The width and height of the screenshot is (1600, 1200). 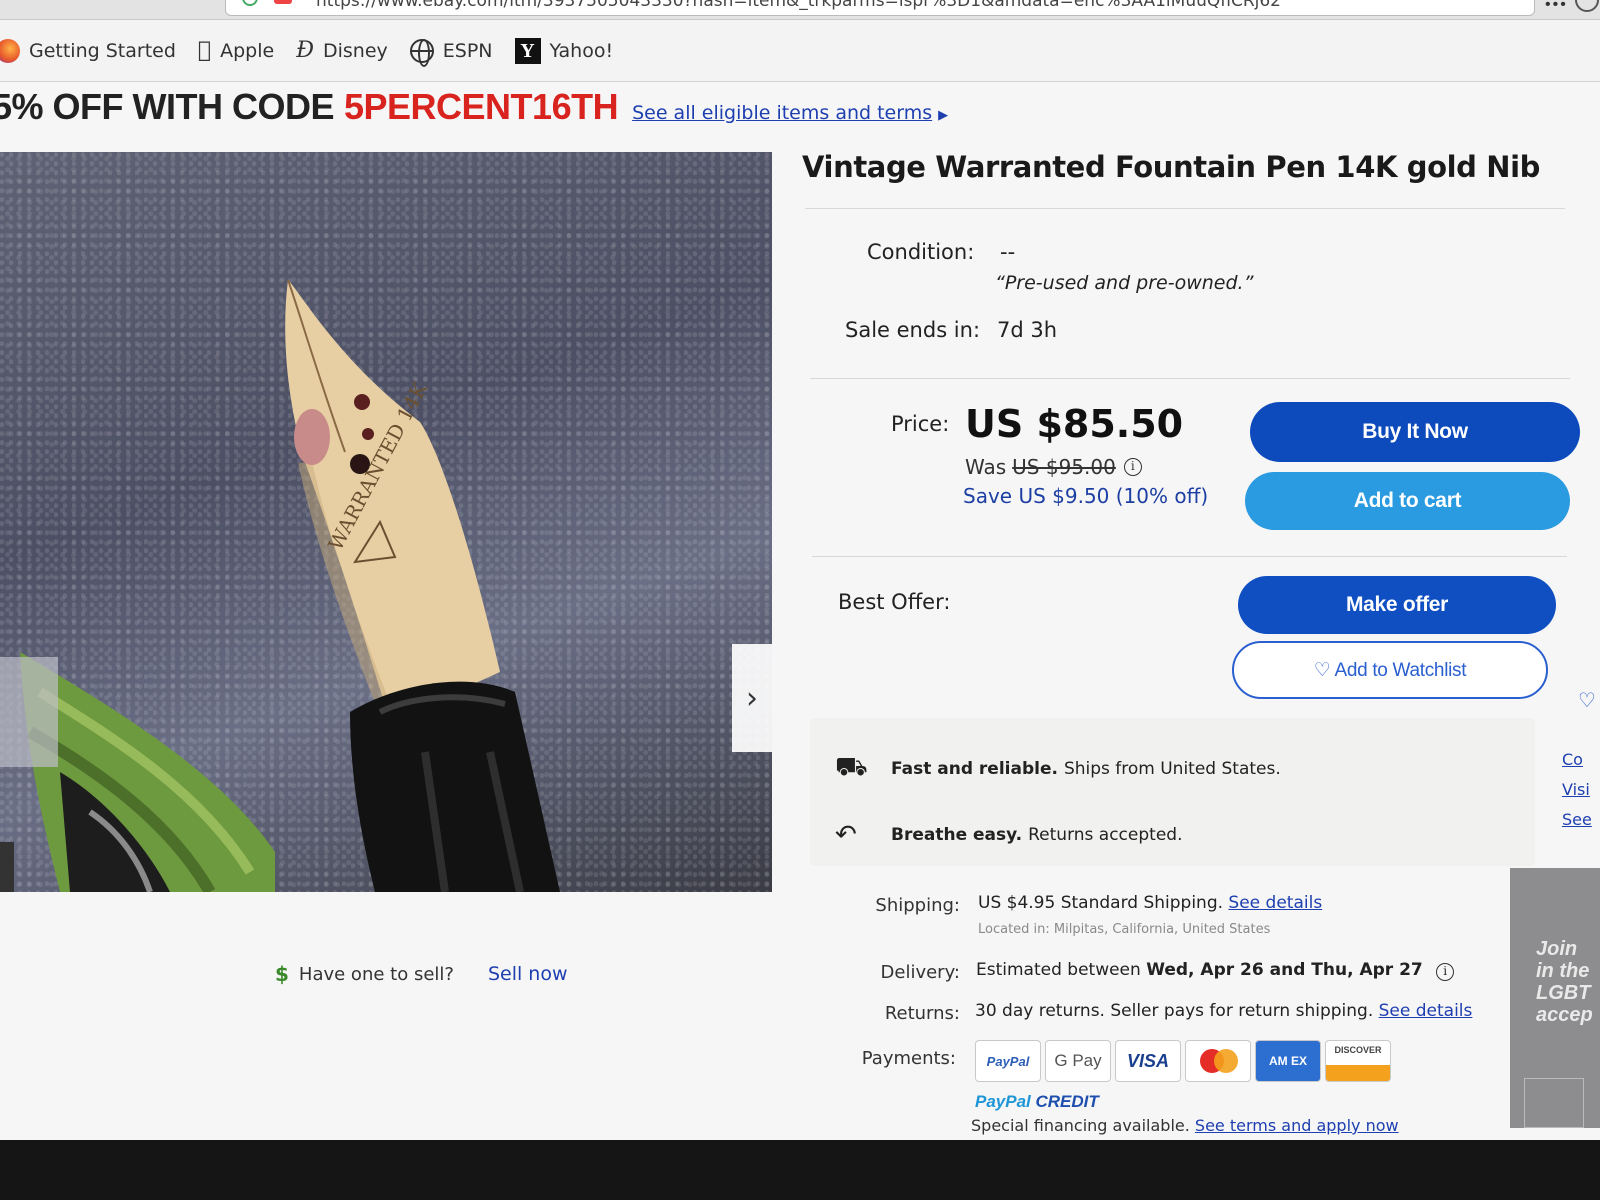 I want to click on title-divider, so click(x=1185, y=208).